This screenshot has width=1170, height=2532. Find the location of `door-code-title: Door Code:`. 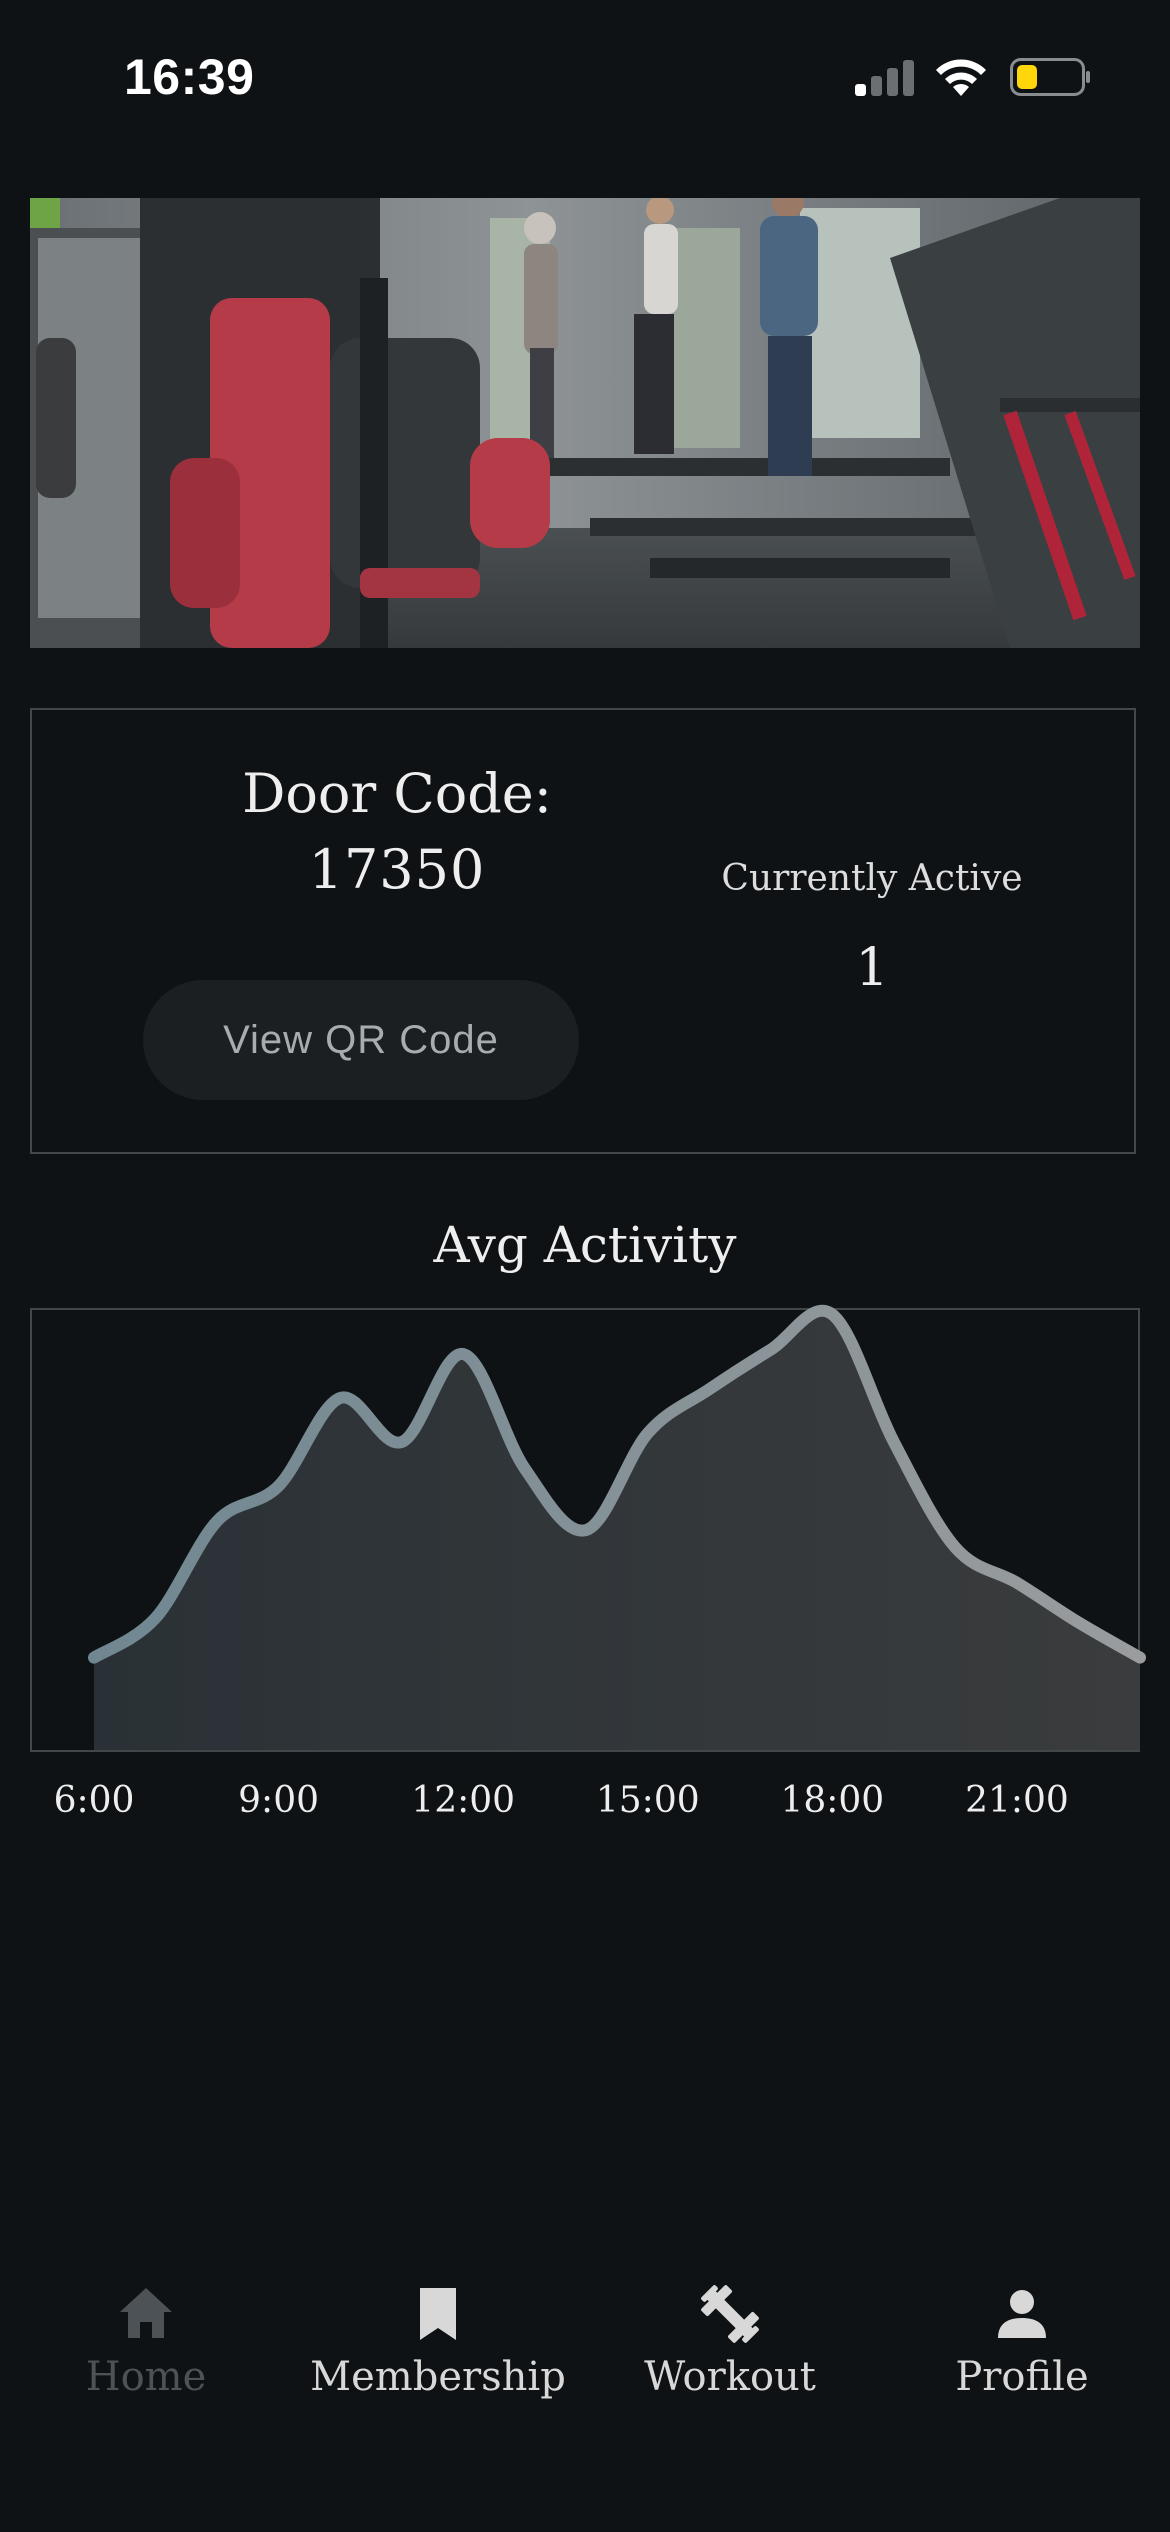

door-code-title: Door Code: is located at coordinates (397, 793).